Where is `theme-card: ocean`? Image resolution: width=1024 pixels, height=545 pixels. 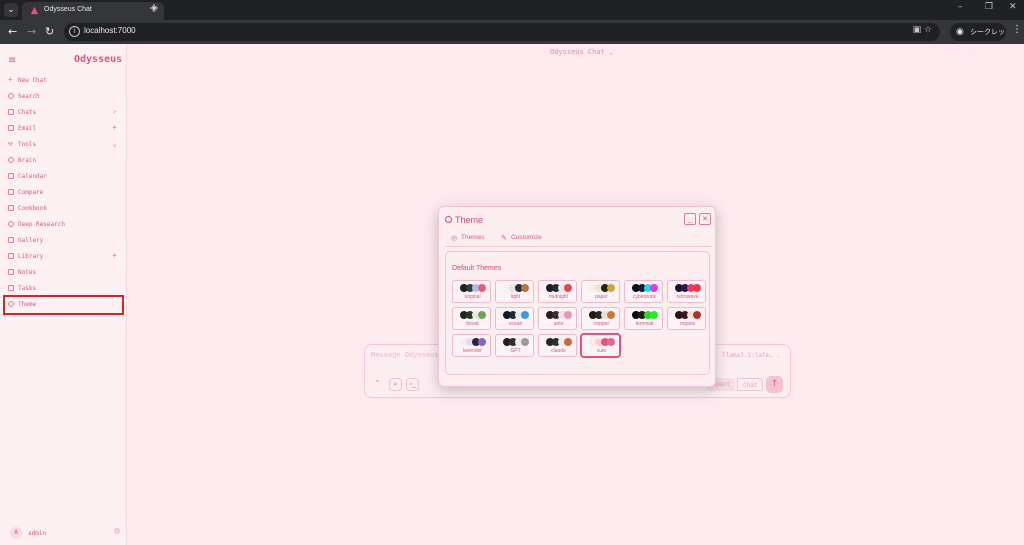
theme-card: ocean is located at coordinates (514, 318).